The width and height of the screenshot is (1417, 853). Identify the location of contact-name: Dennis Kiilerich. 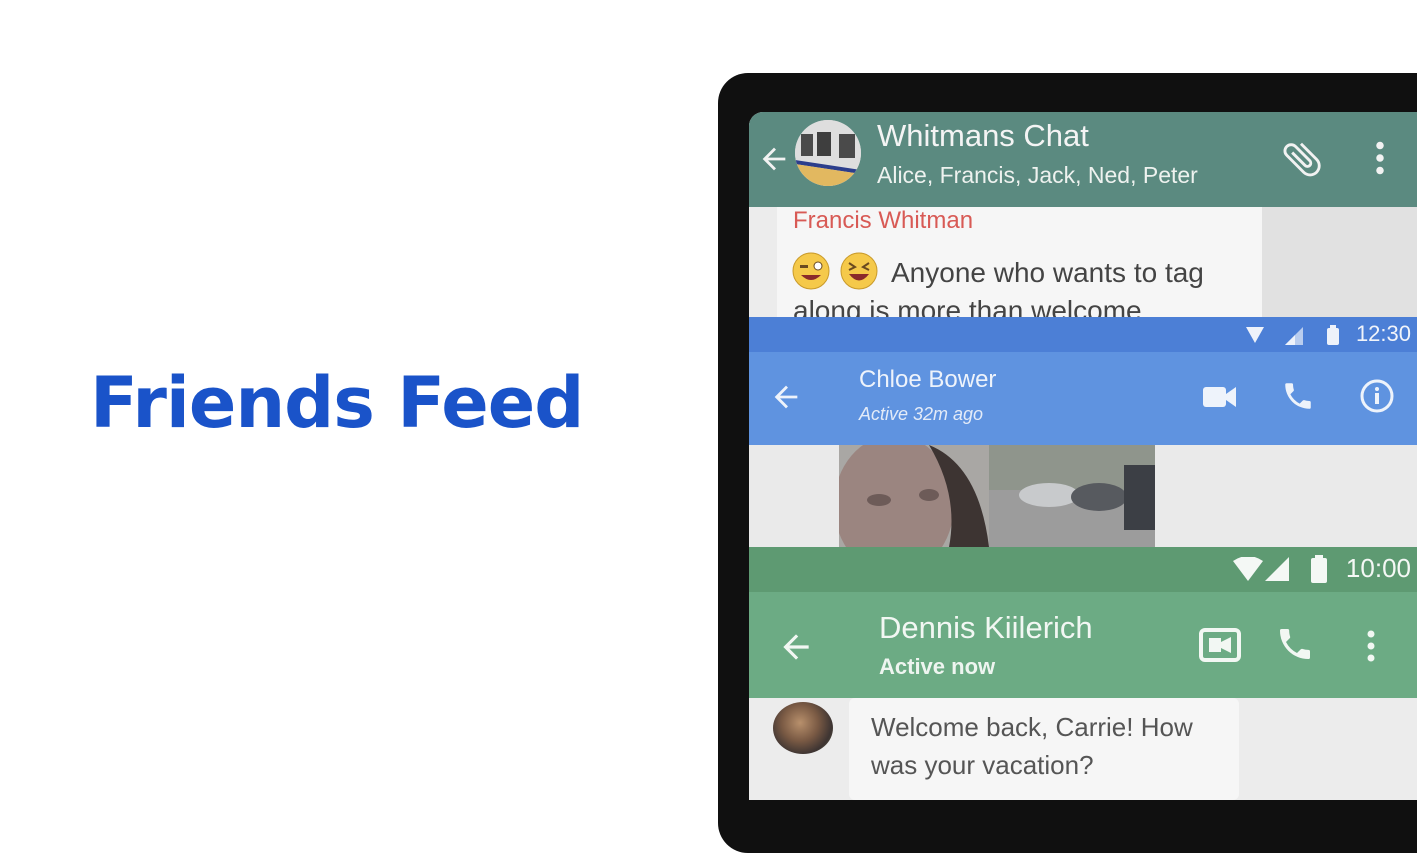
(986, 627).